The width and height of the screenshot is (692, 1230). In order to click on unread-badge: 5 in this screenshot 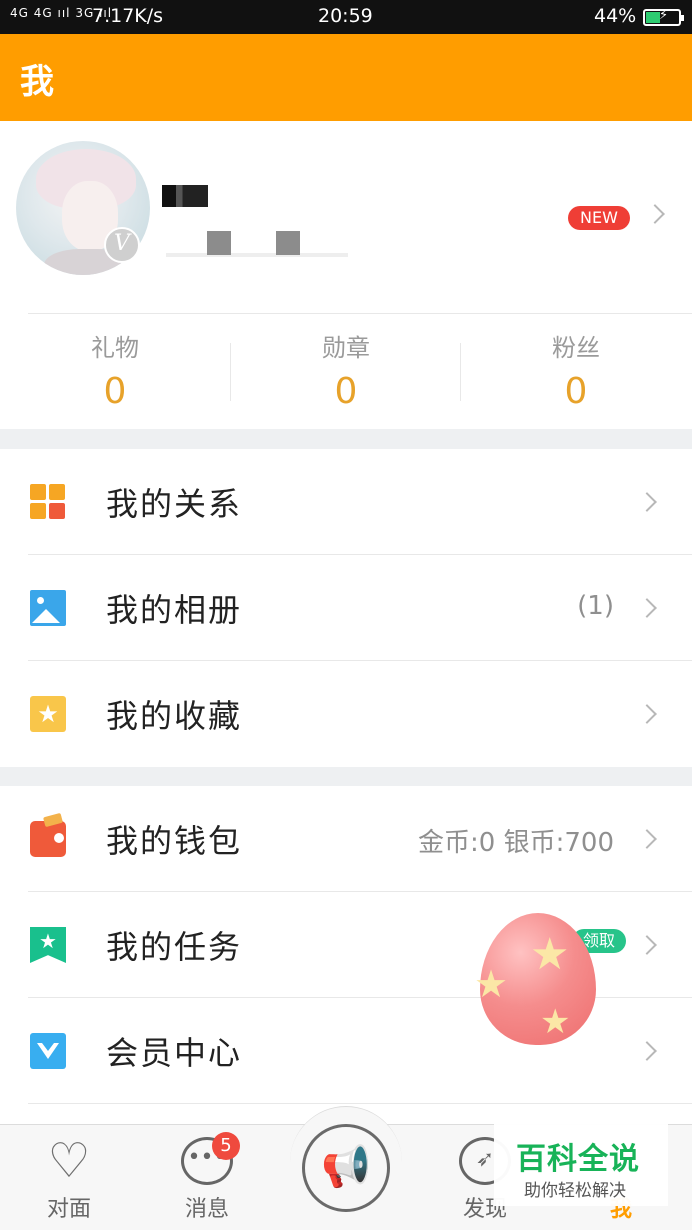, I will do `click(226, 1146)`.